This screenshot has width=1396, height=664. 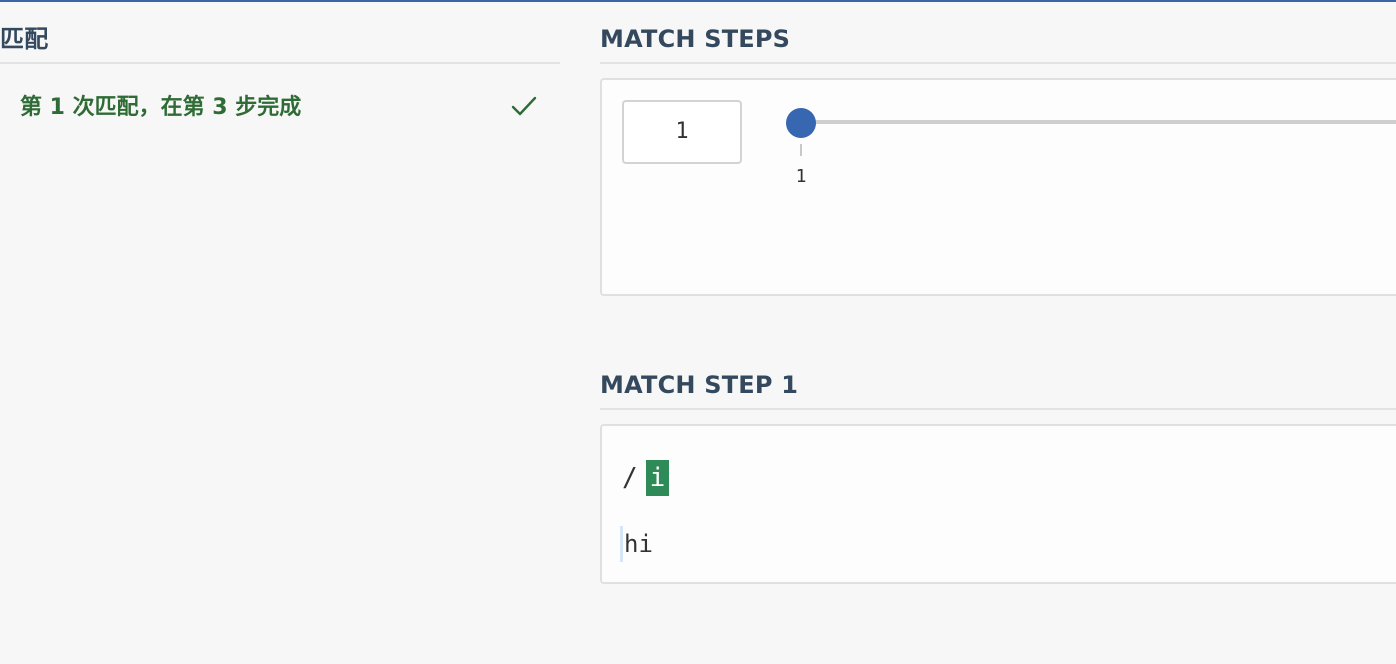 What do you see at coordinates (998, 409) in the screenshot?
I see `match-step-divider` at bounding box center [998, 409].